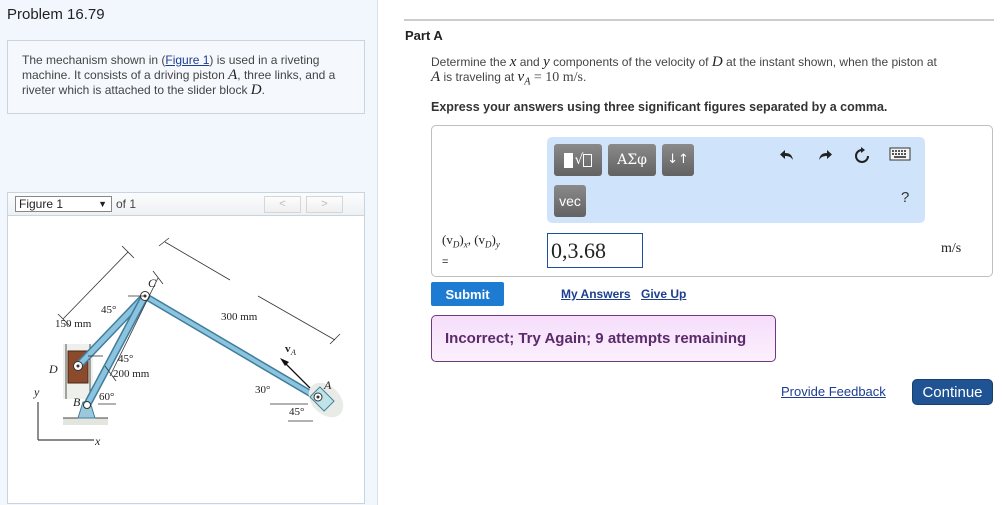 The width and height of the screenshot is (1002, 505). I want to click on divider, so click(699, 20).